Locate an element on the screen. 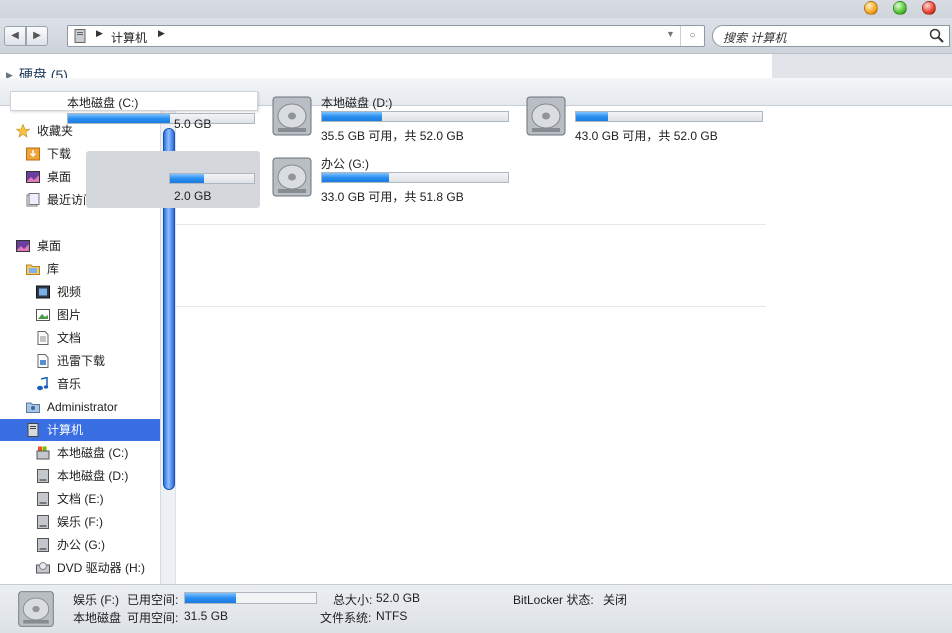  maximize-button is located at coordinates (900, 8).